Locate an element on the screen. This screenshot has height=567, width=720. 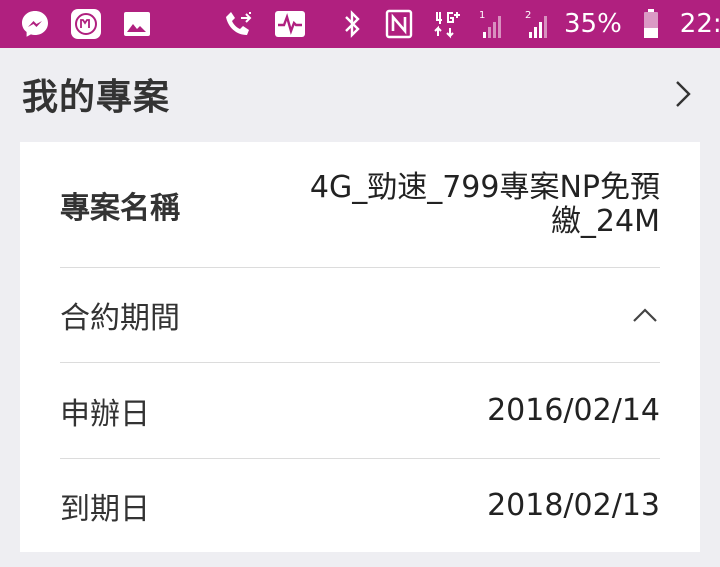
notification-icons is located at coordinates (171, 24).